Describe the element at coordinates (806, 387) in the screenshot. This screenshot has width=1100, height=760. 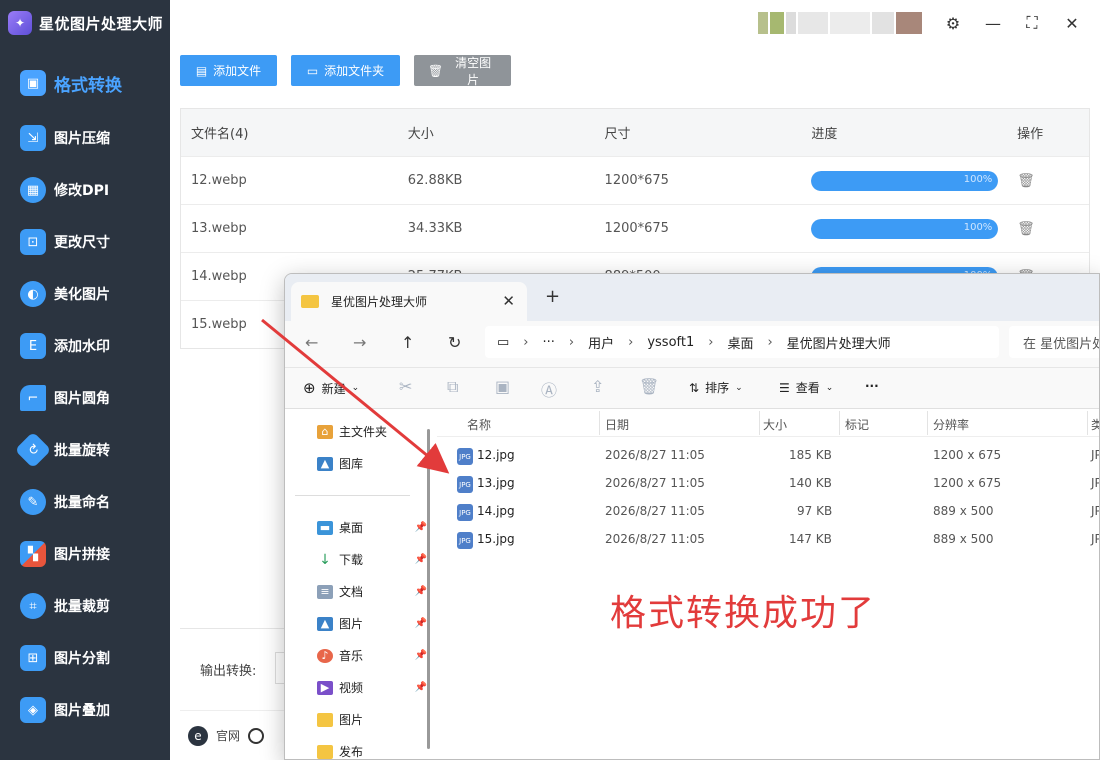
I see `view-button: ☰ 查看 ⌄` at that location.